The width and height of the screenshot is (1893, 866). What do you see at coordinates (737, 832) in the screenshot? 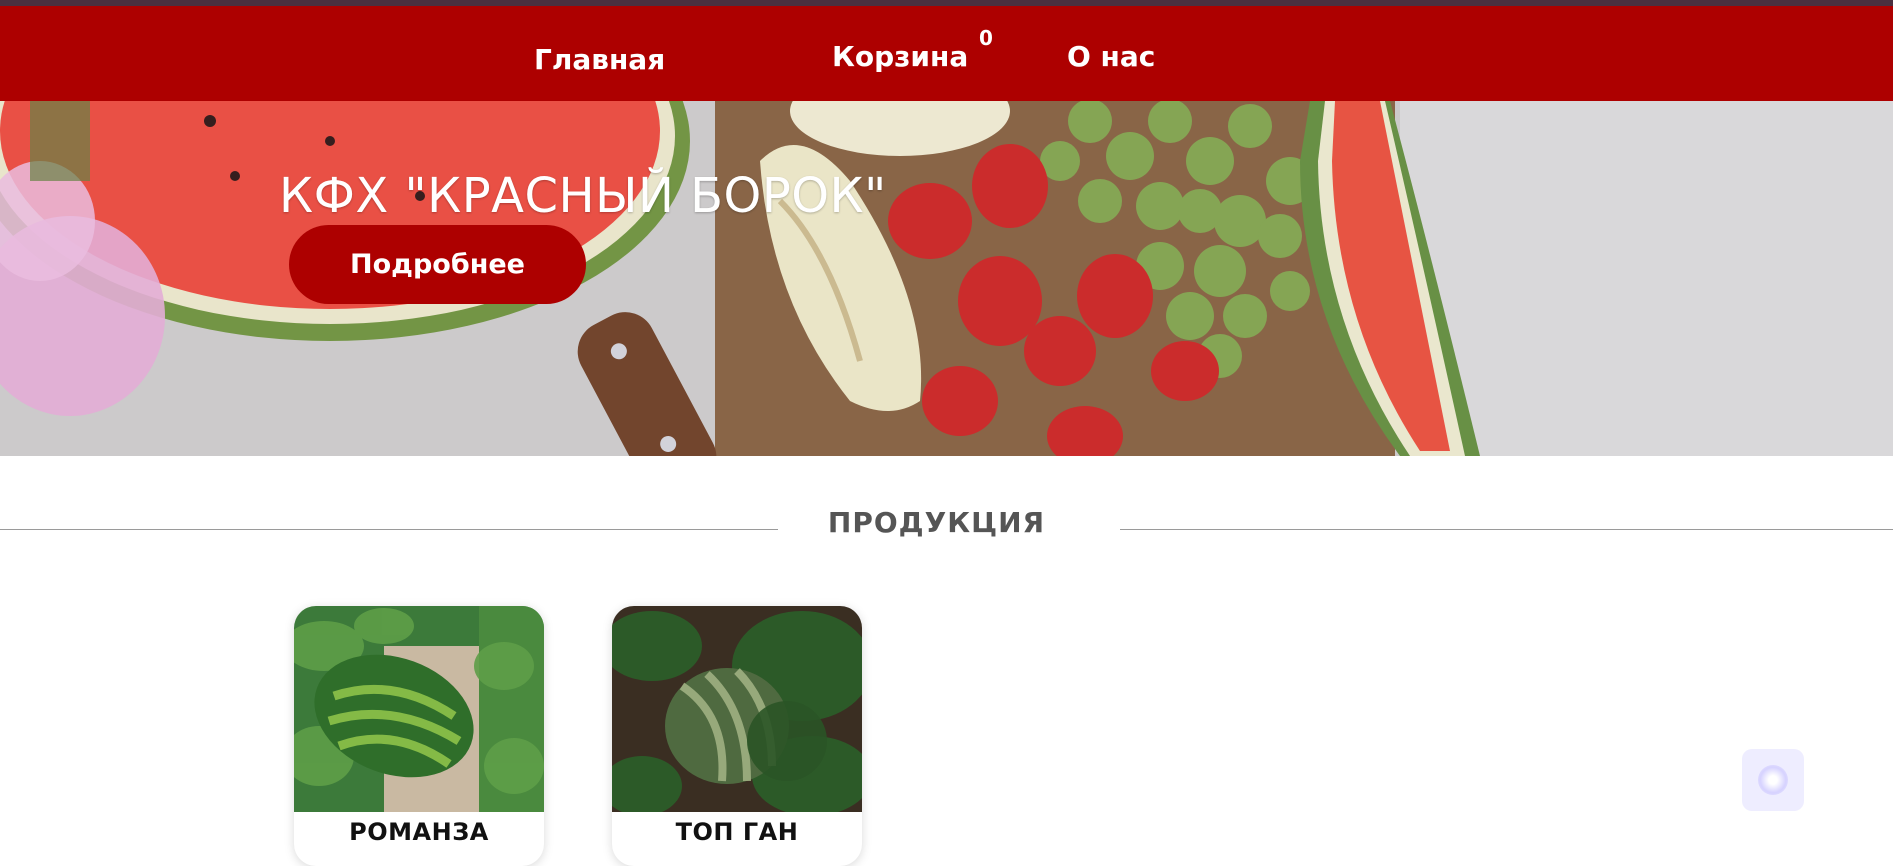
I see `product-name: ТОП ГАН` at bounding box center [737, 832].